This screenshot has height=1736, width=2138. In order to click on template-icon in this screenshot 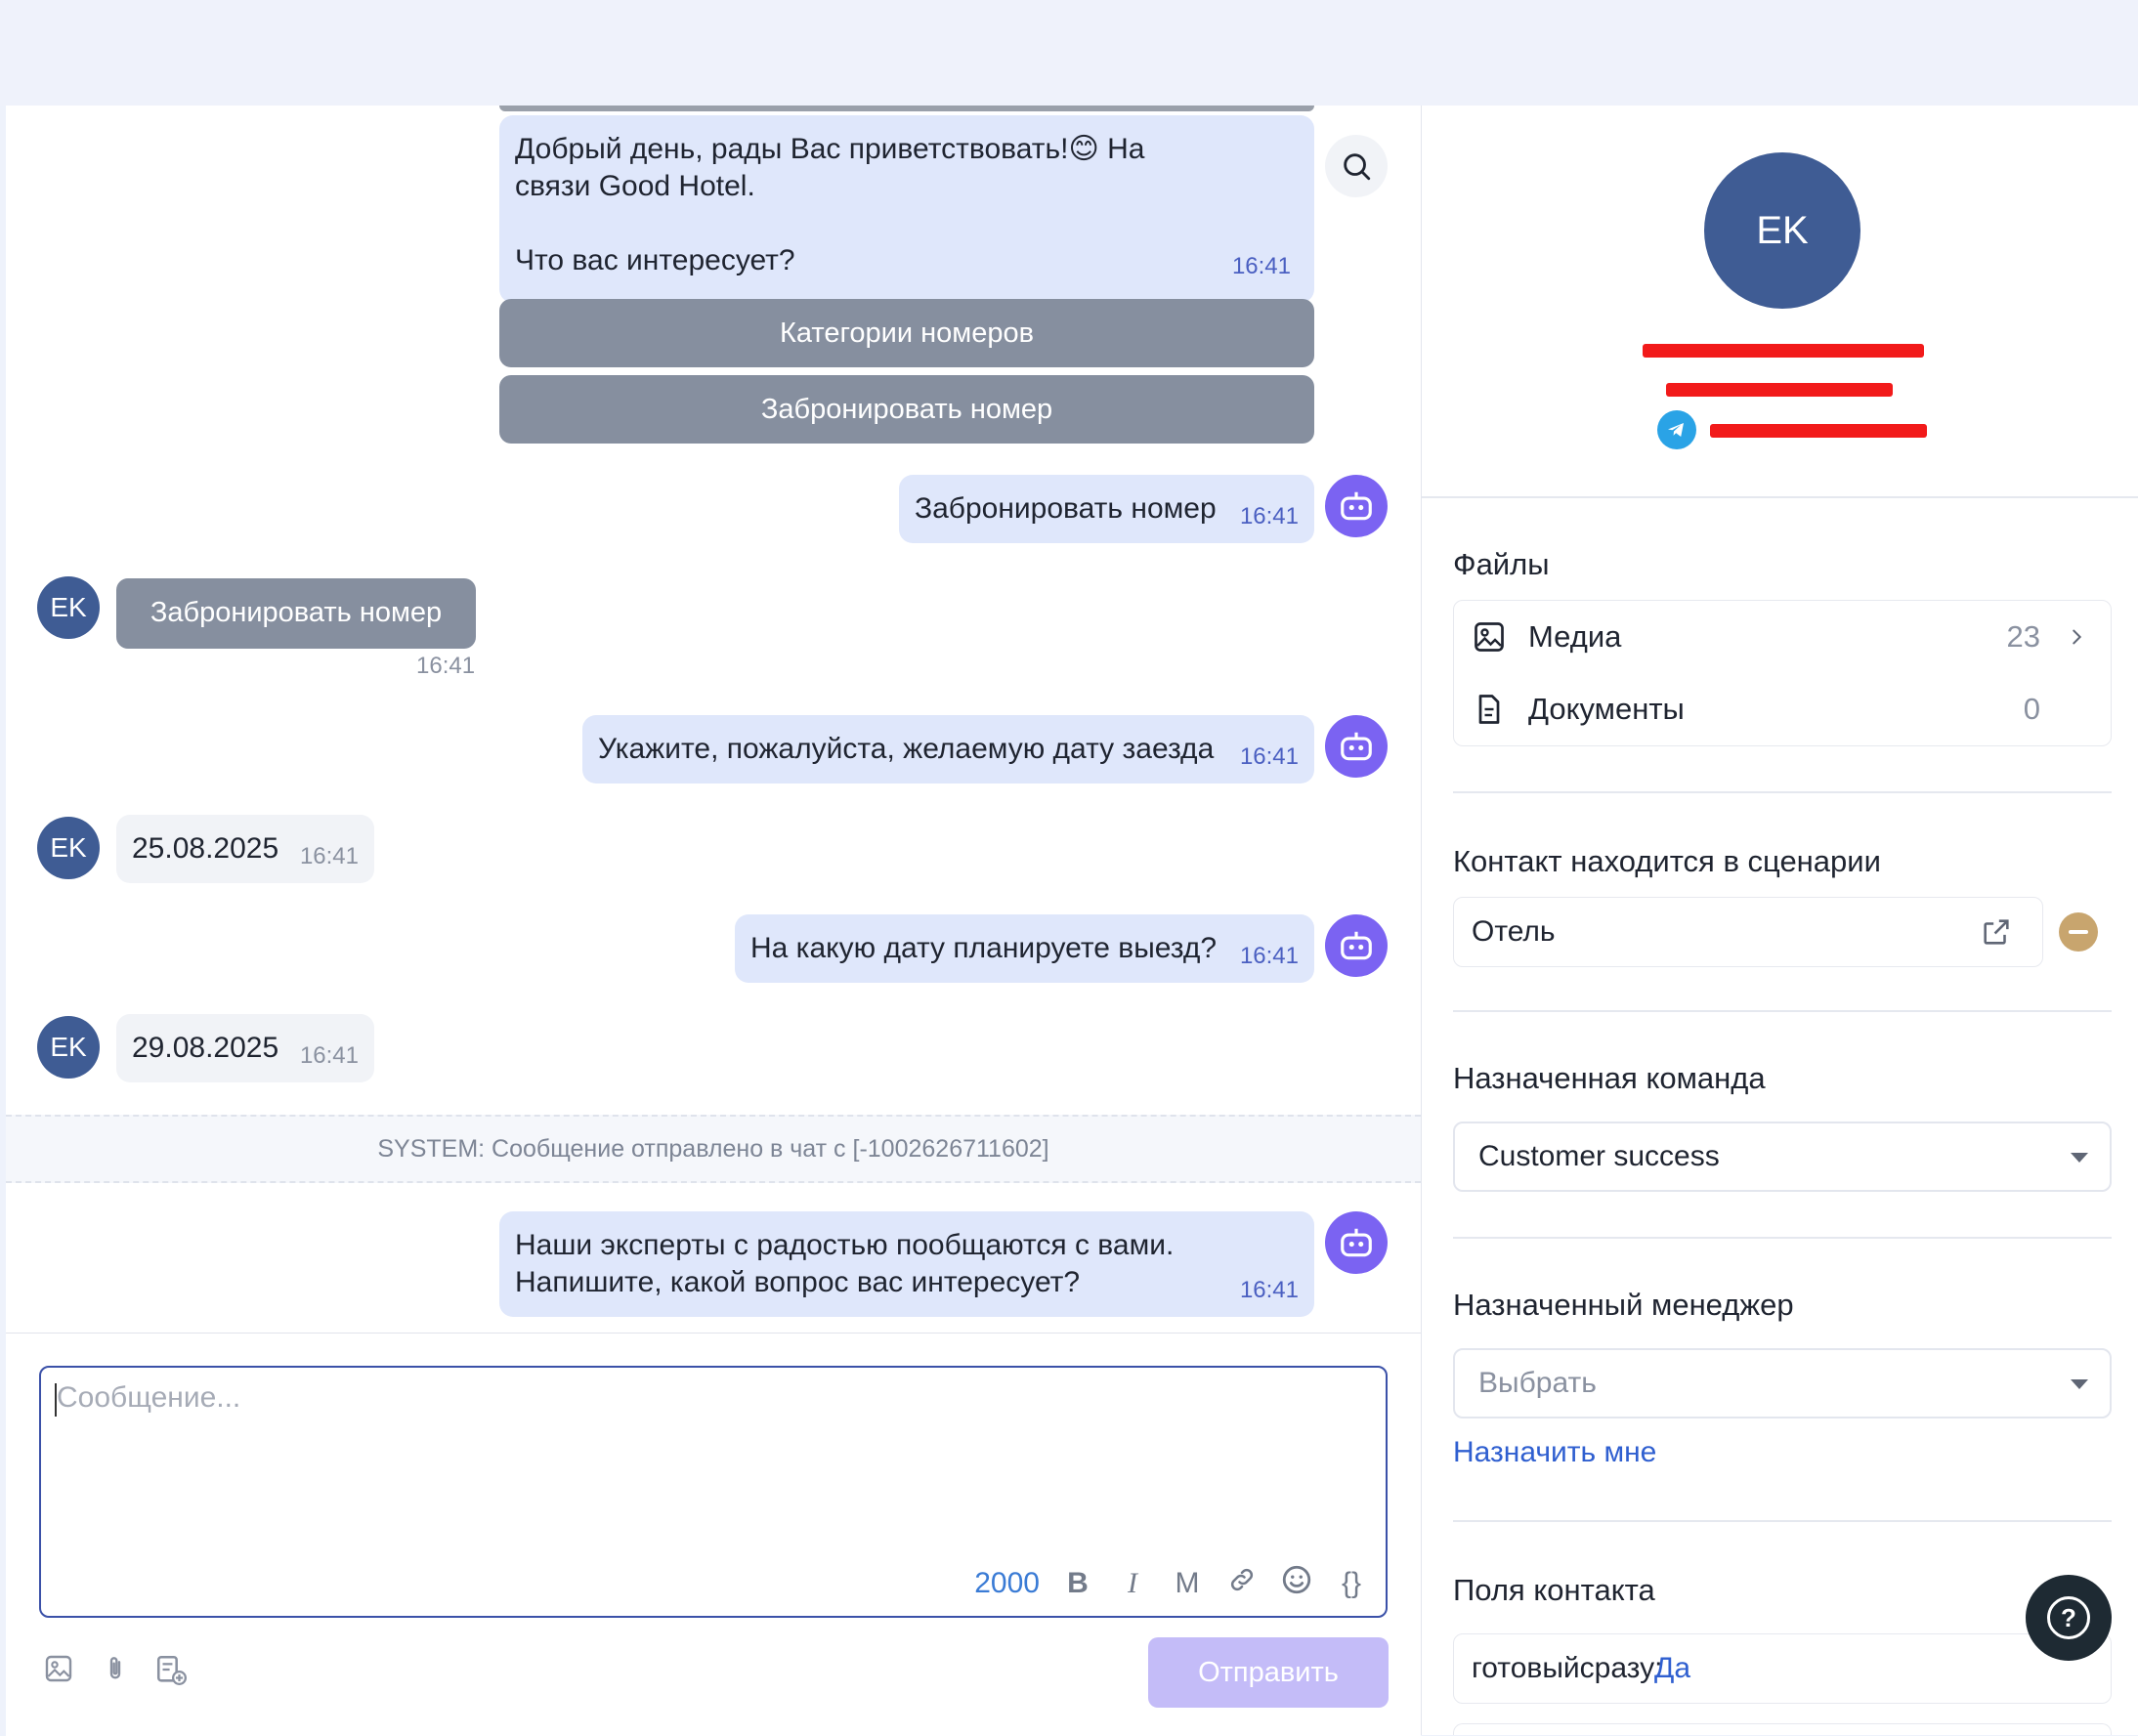, I will do `click(172, 1670)`.